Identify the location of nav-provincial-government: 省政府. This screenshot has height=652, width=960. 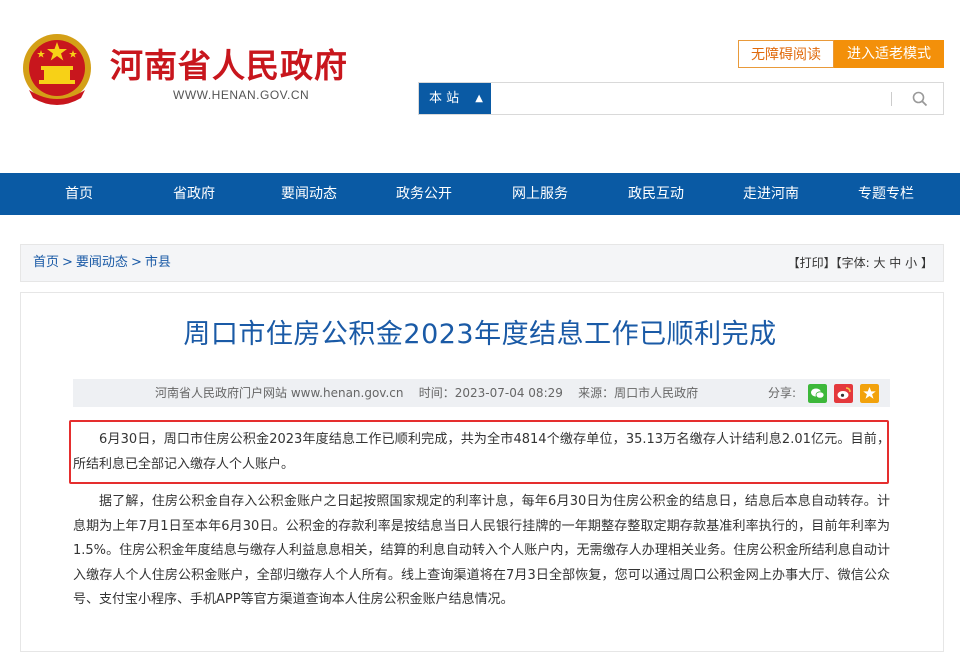
(194, 194).